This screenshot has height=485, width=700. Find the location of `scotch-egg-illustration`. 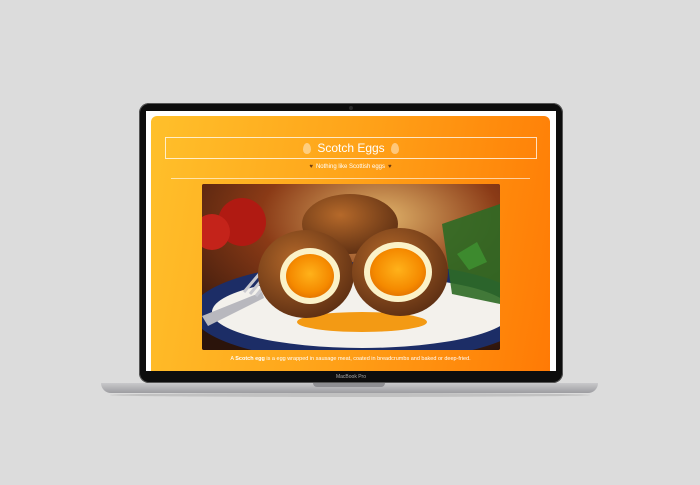

scotch-egg-illustration is located at coordinates (351, 267).